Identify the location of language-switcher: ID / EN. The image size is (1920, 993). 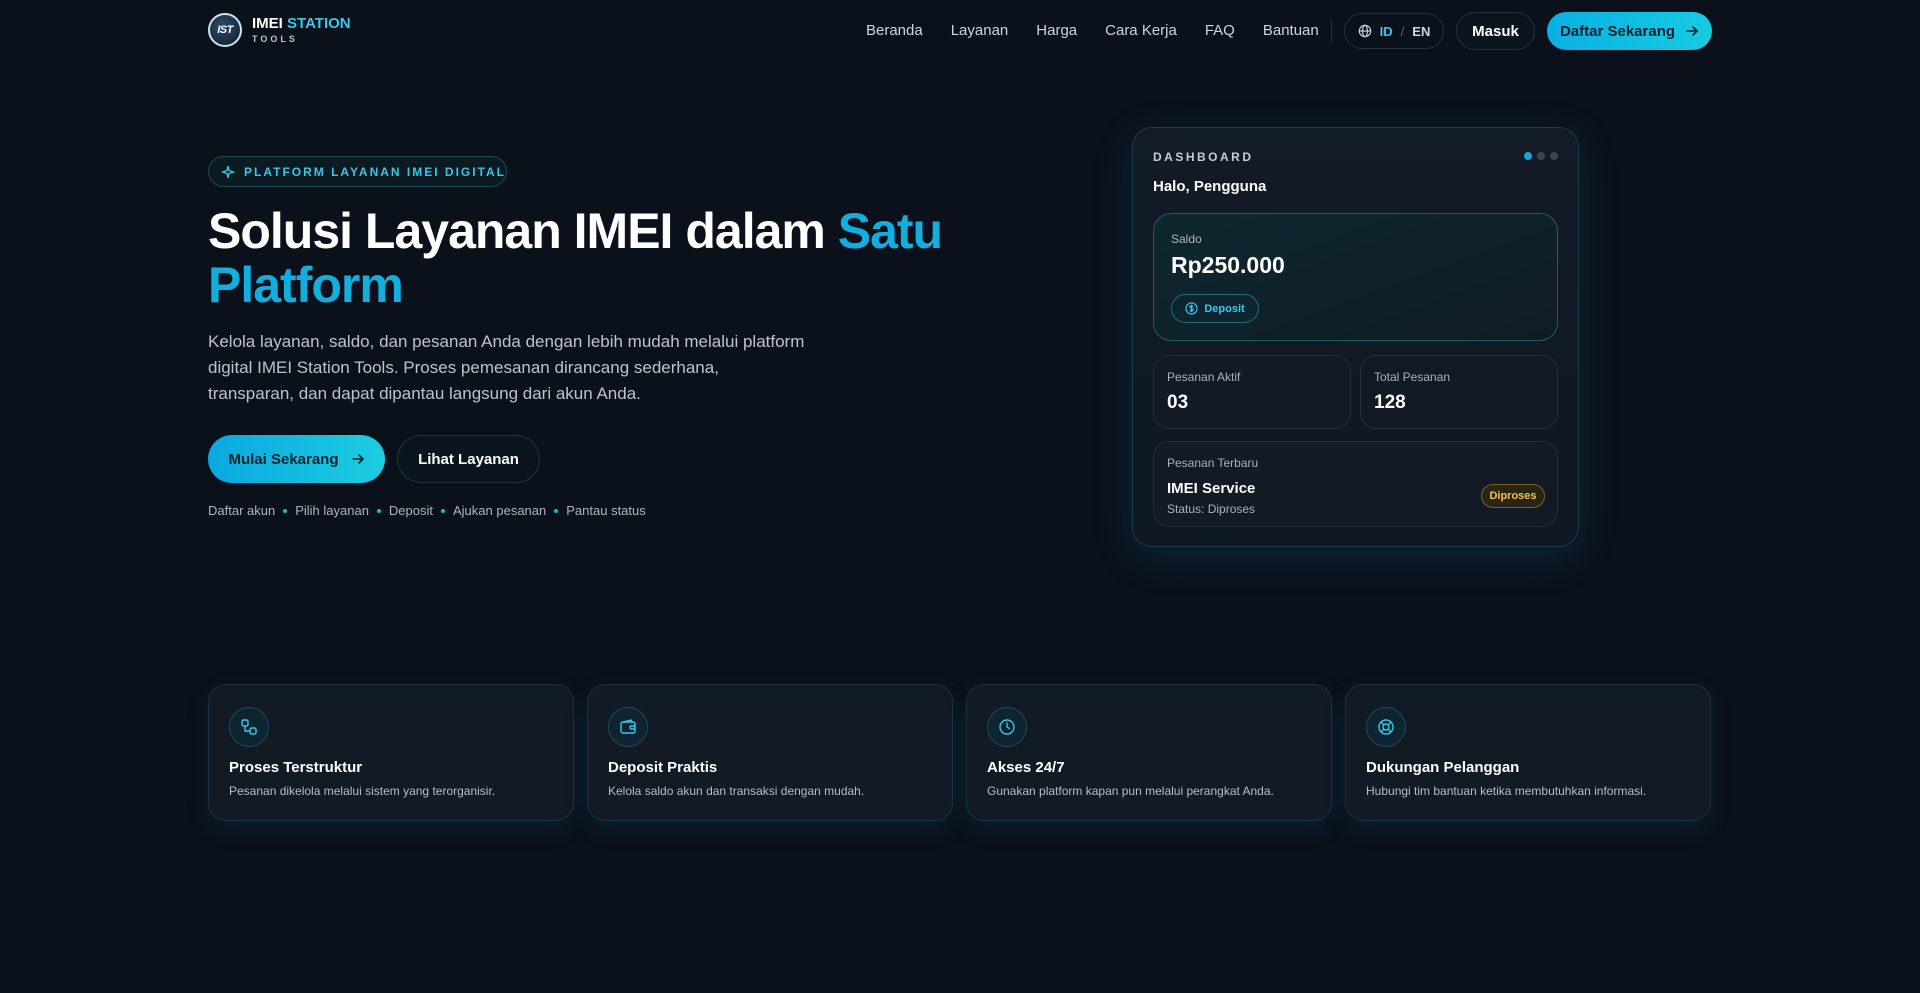
(1394, 31).